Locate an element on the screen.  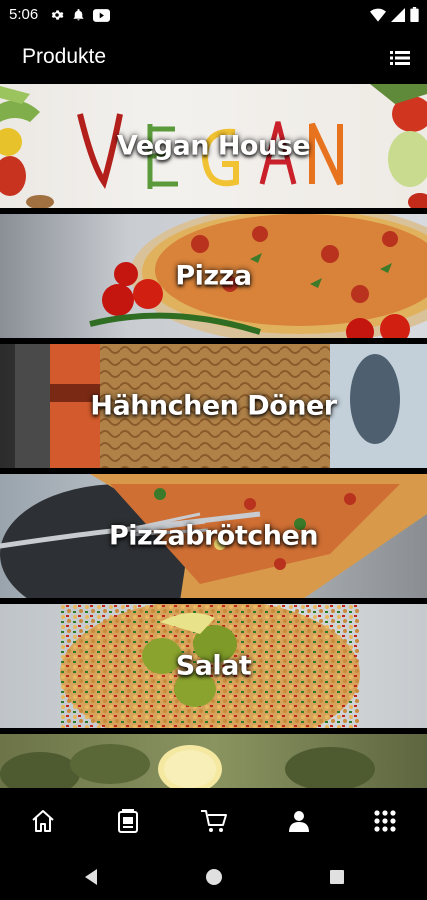
category-label: Pizzabrötchen is located at coordinates (213, 536).